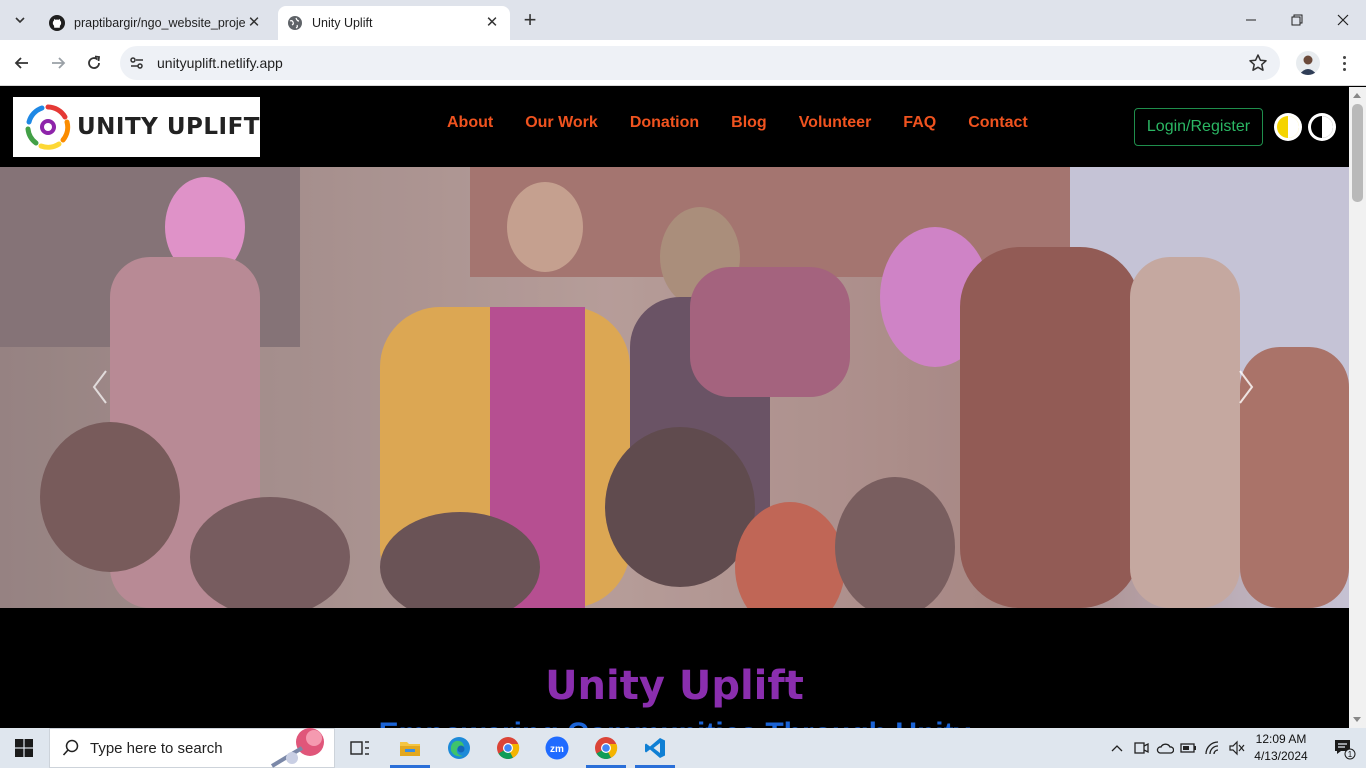 The width and height of the screenshot is (1366, 768). What do you see at coordinates (674, 722) in the screenshot?
I see `hero-subtitle: Empowering Communities Through Unity` at bounding box center [674, 722].